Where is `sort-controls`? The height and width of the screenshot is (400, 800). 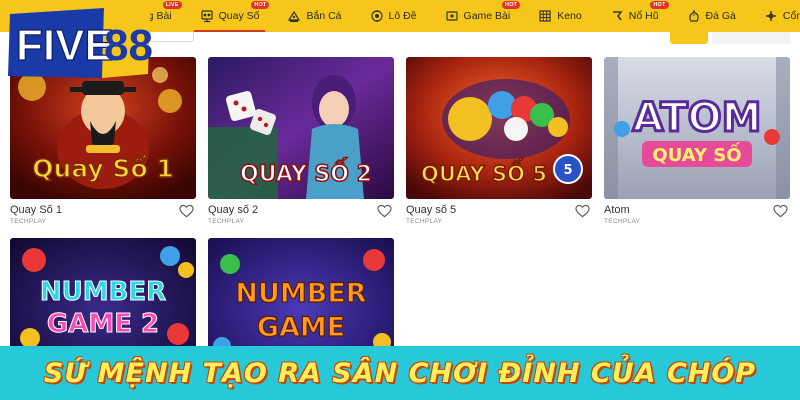
sort-controls is located at coordinates (730, 38).